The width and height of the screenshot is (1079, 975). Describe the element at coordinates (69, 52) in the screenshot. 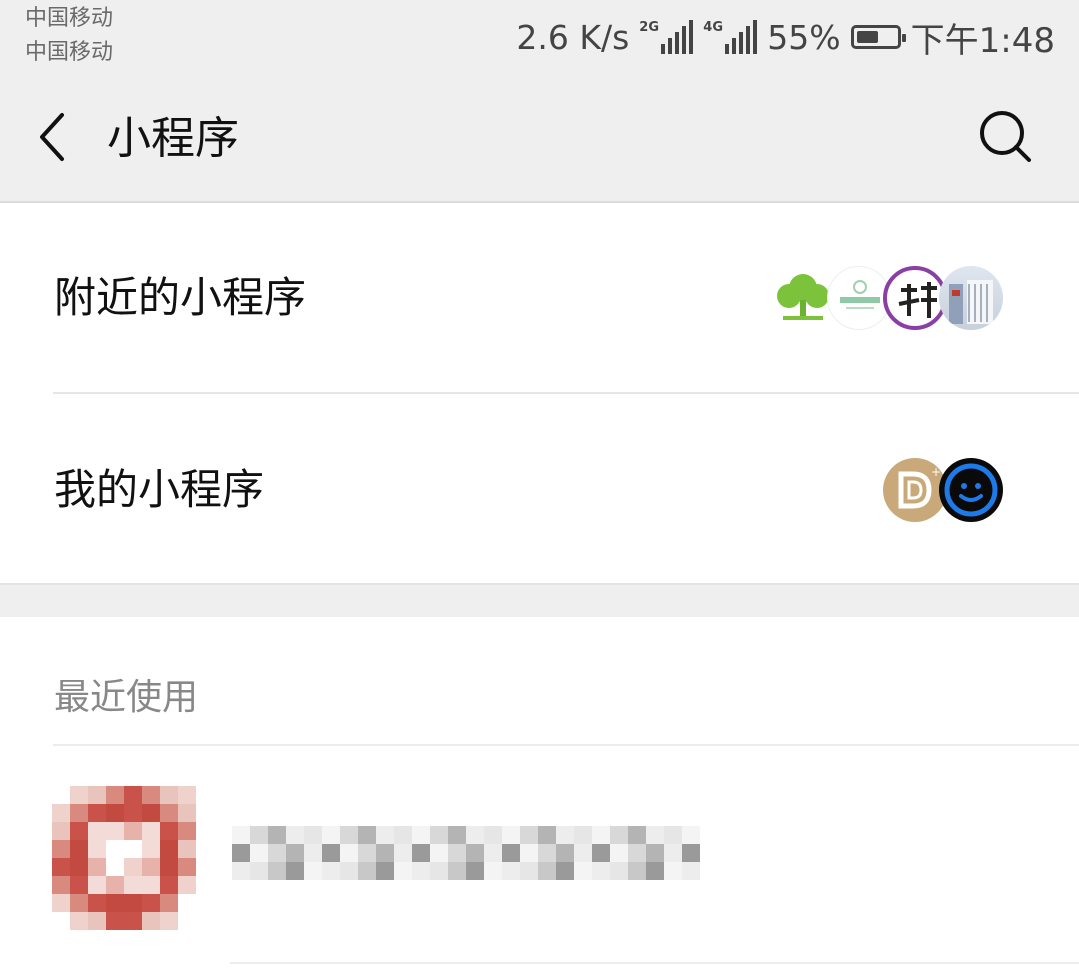

I see `carrier-2: 中国移动` at that location.